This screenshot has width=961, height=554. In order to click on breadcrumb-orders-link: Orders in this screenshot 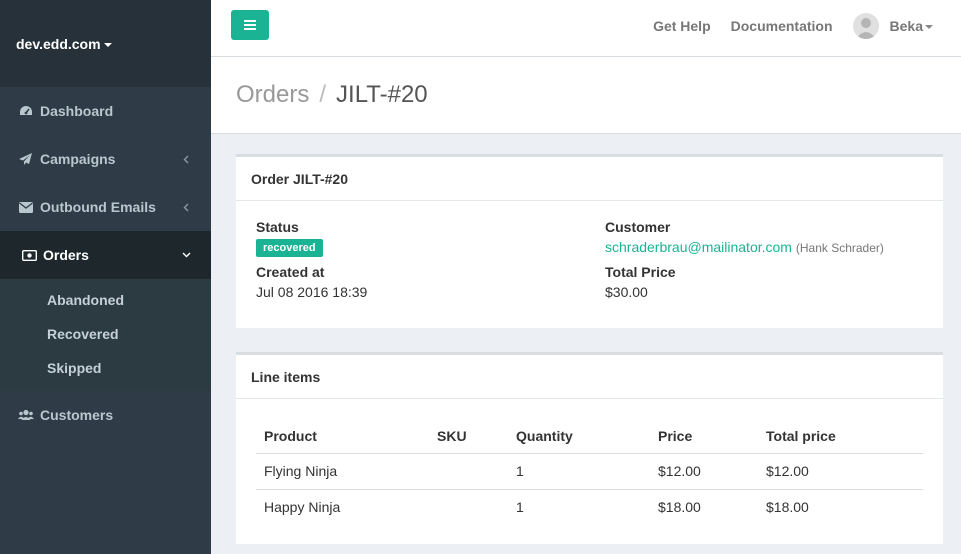, I will do `click(272, 95)`.